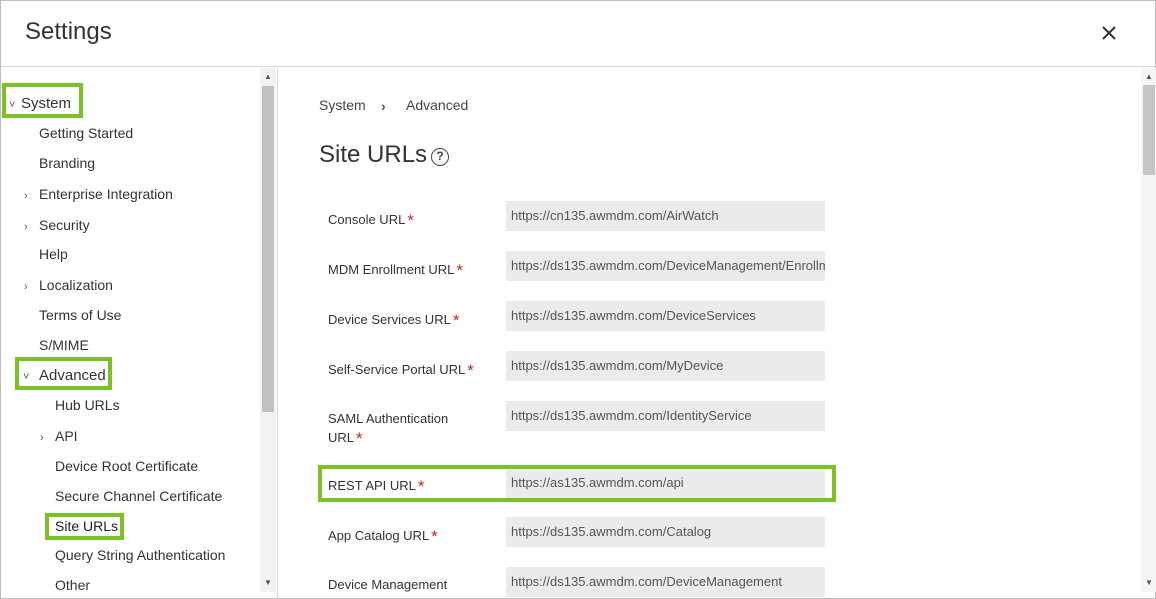 The height and width of the screenshot is (599, 1156). I want to click on sidebar-item-label: S/MIME, so click(64, 345).